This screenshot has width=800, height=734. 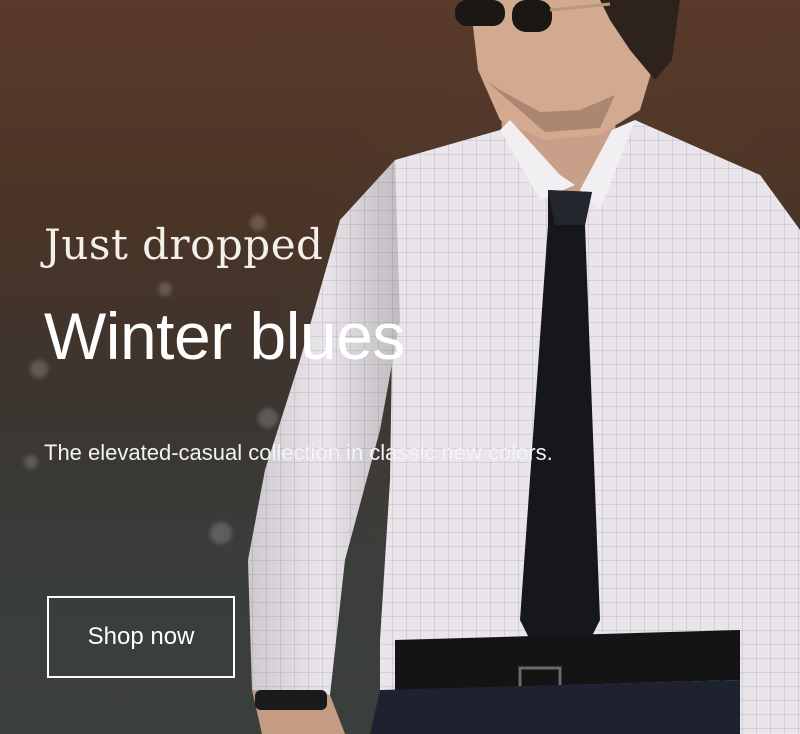 I want to click on hero-eyebrow: Just dropped, so click(x=184, y=244).